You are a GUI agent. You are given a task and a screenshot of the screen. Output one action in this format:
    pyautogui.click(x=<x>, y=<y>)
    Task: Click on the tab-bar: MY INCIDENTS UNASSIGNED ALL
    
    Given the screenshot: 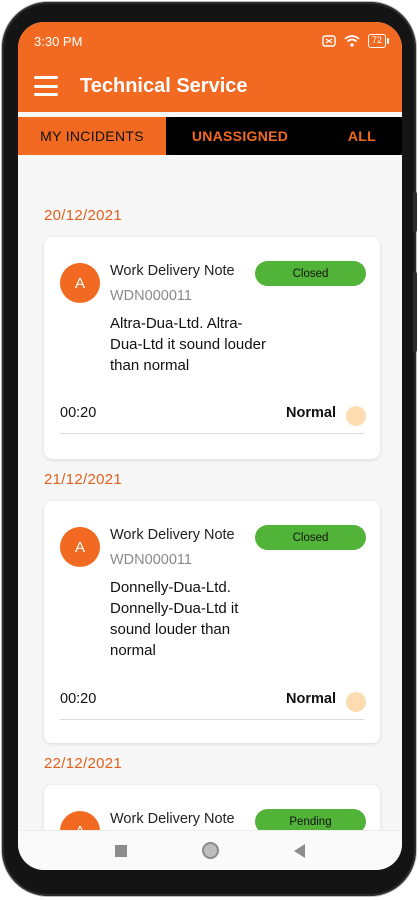 What is the action you would take?
    pyautogui.click(x=210, y=136)
    